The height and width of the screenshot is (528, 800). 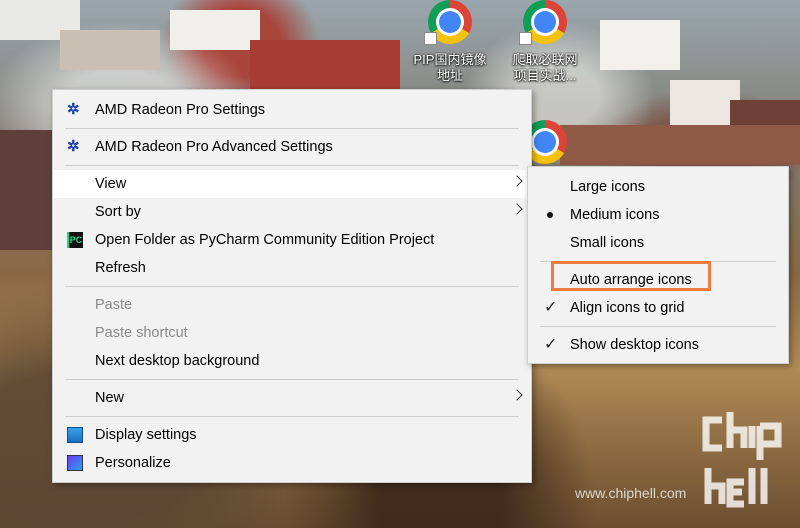 I want to click on menu-item-display-settings: Display settings, so click(x=292, y=435).